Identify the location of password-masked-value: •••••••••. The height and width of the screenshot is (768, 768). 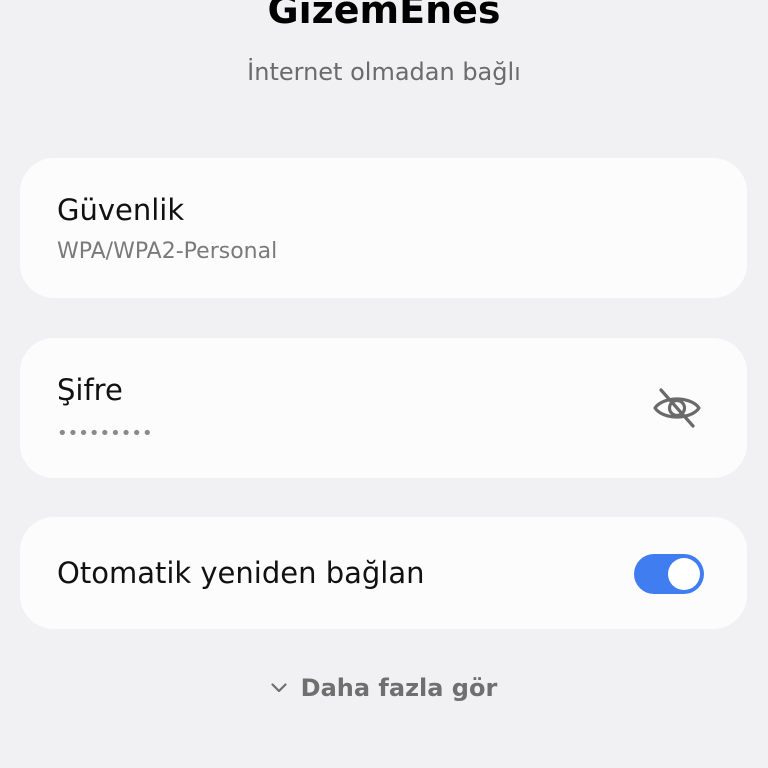
(105, 433).